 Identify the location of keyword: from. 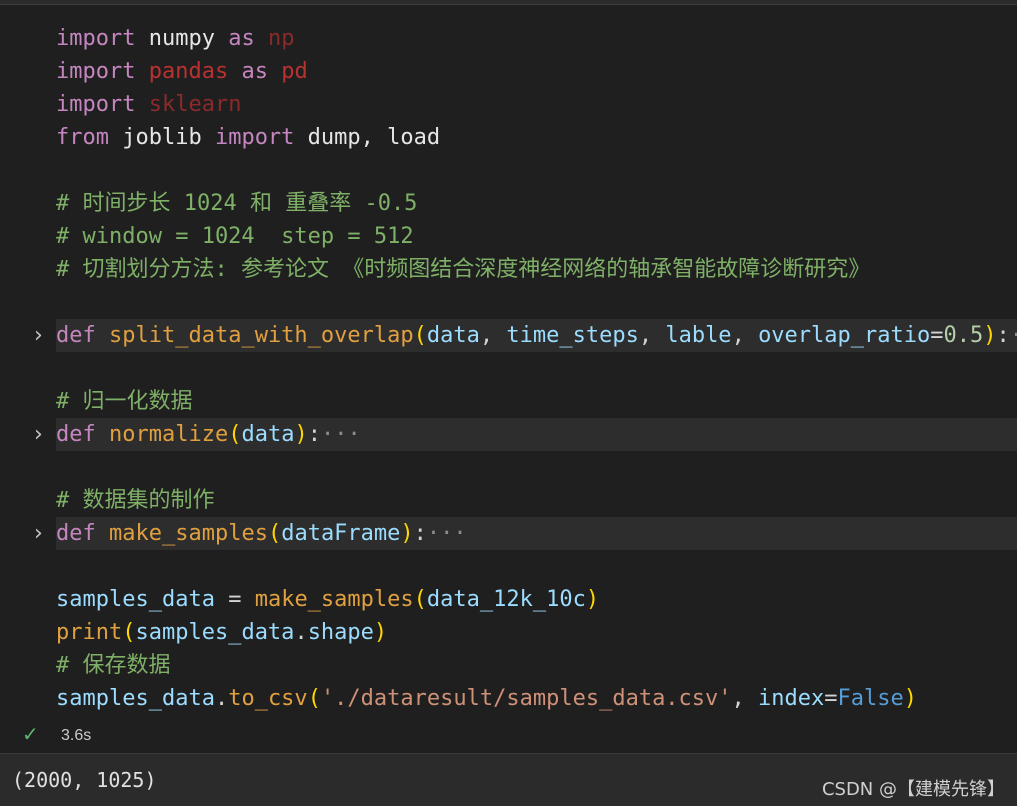
(82, 137).